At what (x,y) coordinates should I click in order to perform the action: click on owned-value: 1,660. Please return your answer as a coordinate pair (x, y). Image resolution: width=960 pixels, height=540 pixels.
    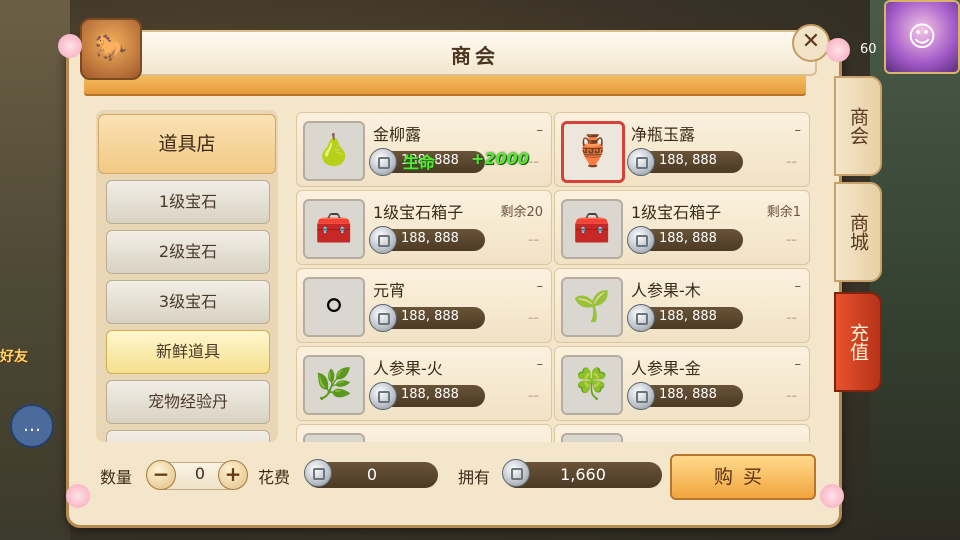
    Looking at the image, I should click on (583, 474).